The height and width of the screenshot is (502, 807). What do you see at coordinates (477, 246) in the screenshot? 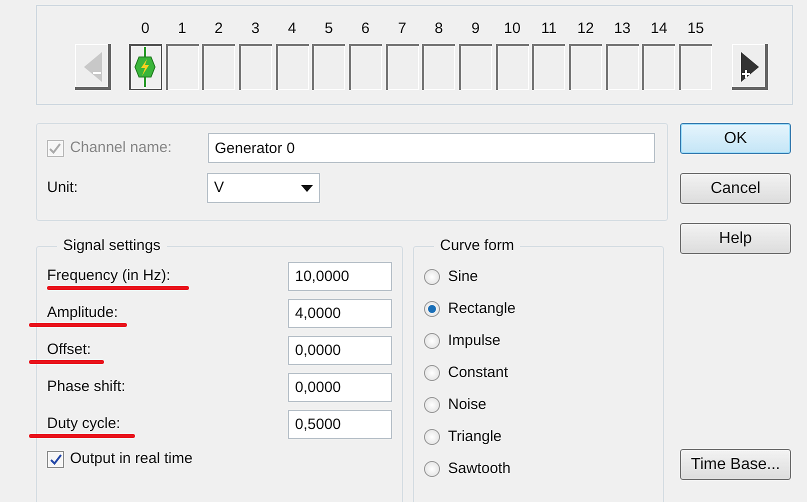
I see `group-title: Curve form` at bounding box center [477, 246].